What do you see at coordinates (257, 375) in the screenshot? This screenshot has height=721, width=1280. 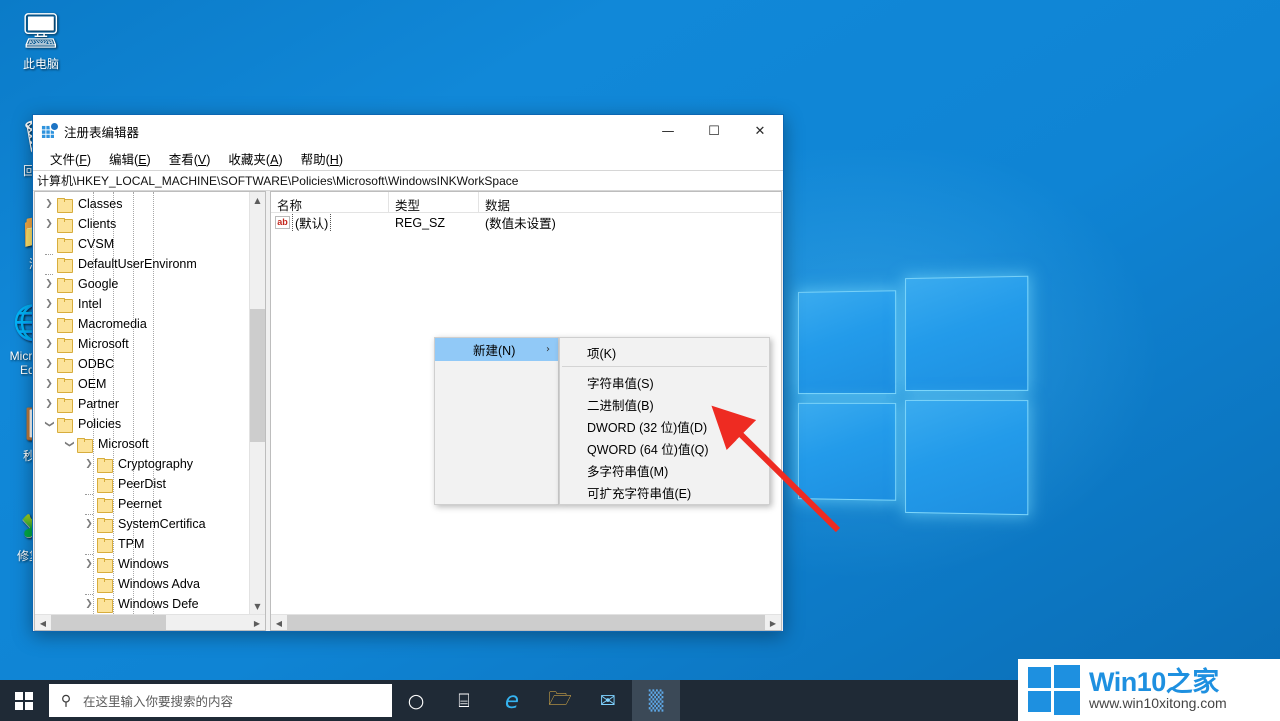 I see `tree-vscroll-thumb` at bounding box center [257, 375].